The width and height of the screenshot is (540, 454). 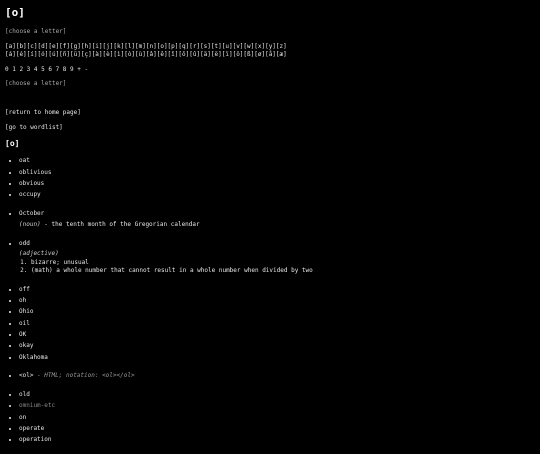 What do you see at coordinates (277, 290) in the screenshot?
I see `word-item: off` at bounding box center [277, 290].